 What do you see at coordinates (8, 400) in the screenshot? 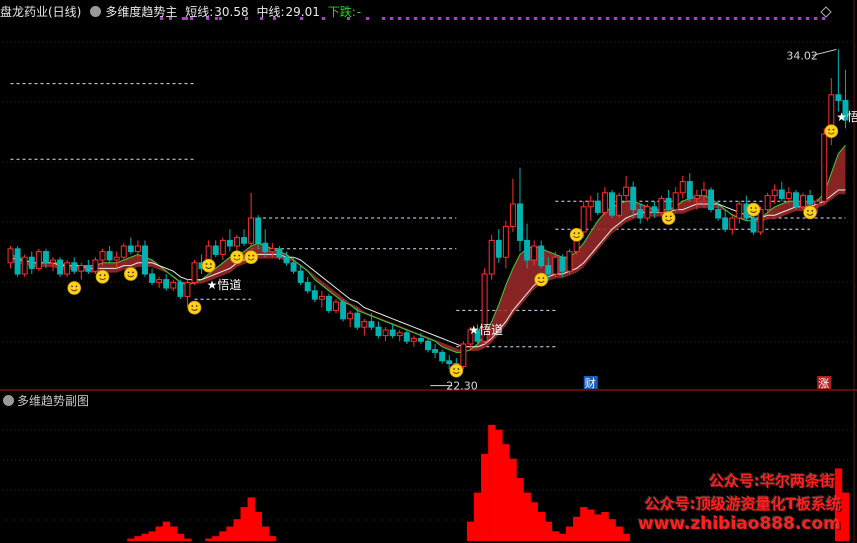
I see `sub-settings-icon` at bounding box center [8, 400].